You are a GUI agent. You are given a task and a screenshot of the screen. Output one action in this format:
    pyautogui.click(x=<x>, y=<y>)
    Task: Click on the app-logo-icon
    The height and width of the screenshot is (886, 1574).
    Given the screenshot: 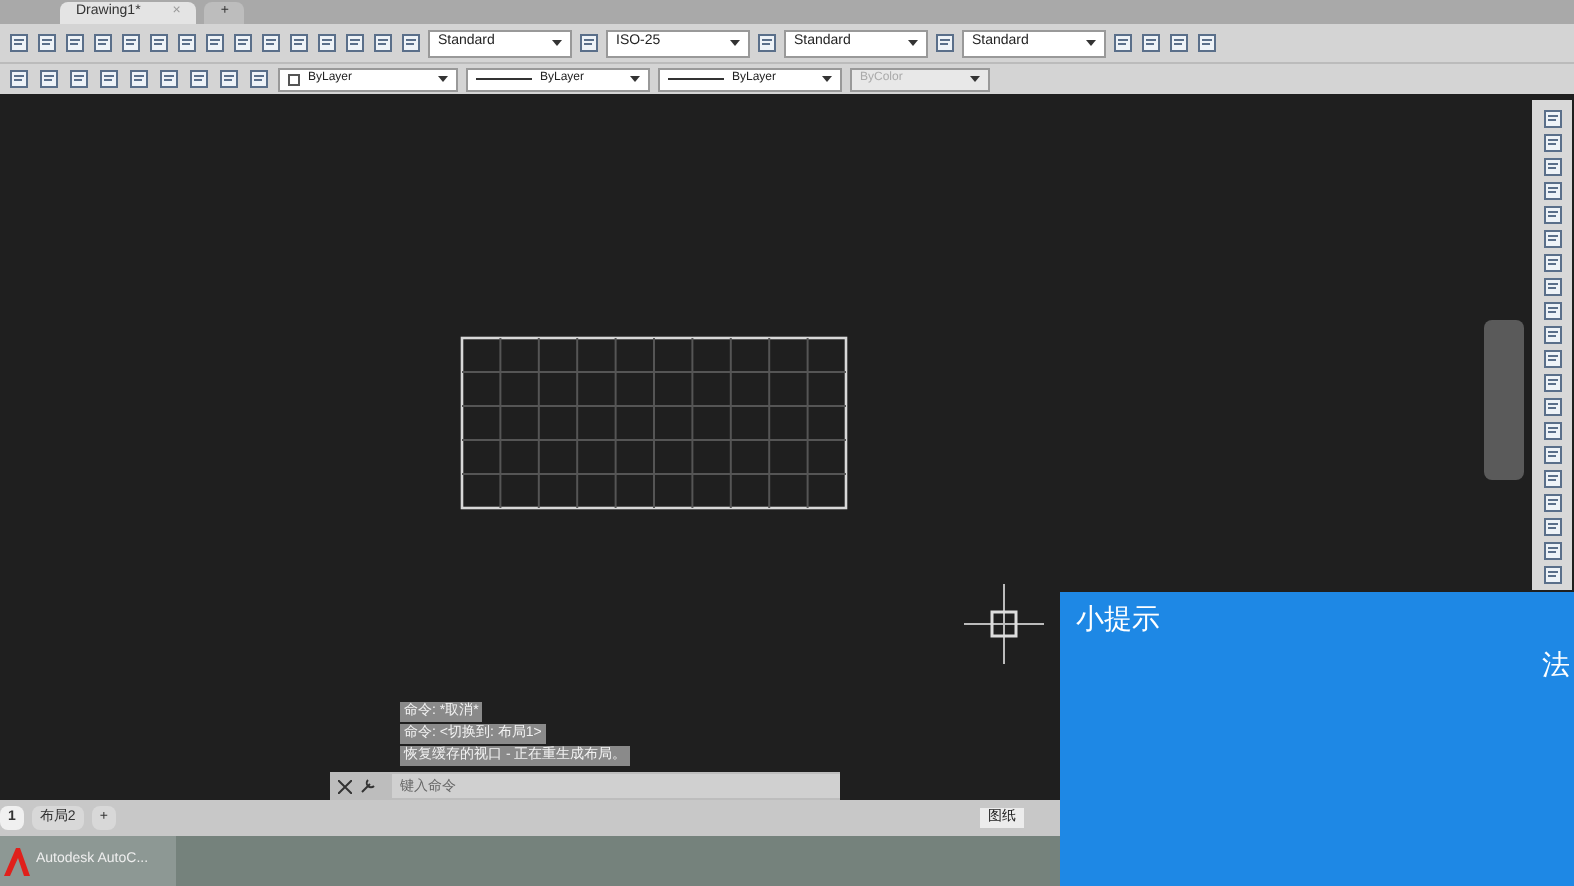 What is the action you would take?
    pyautogui.click(x=17, y=861)
    